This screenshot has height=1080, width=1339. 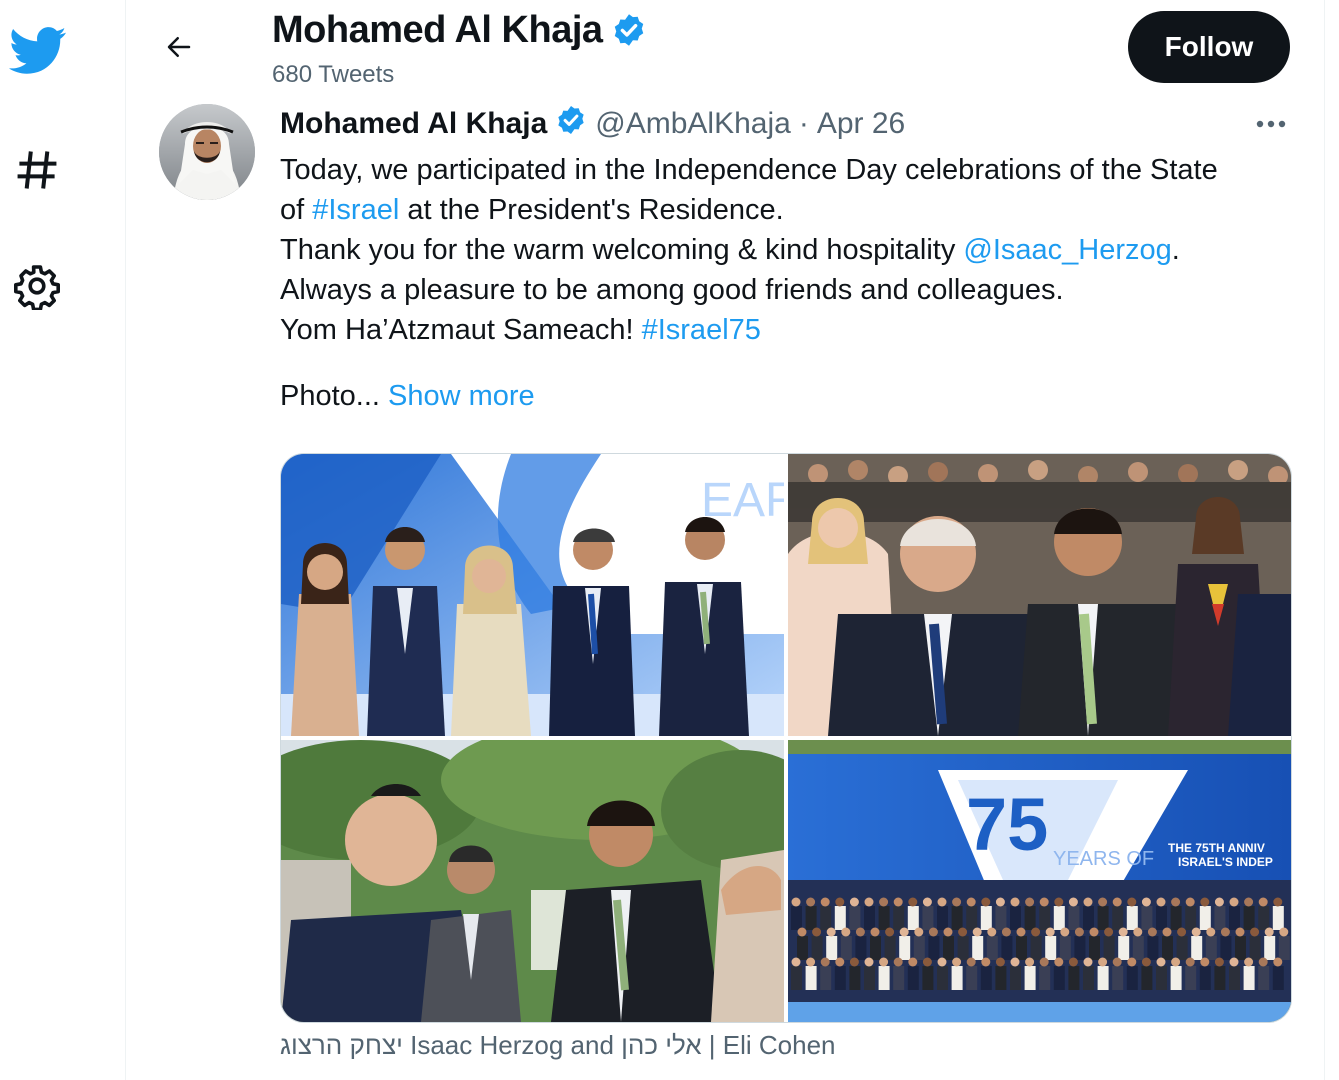 I want to click on tweet-photo-1: EARS, so click(x=532, y=595).